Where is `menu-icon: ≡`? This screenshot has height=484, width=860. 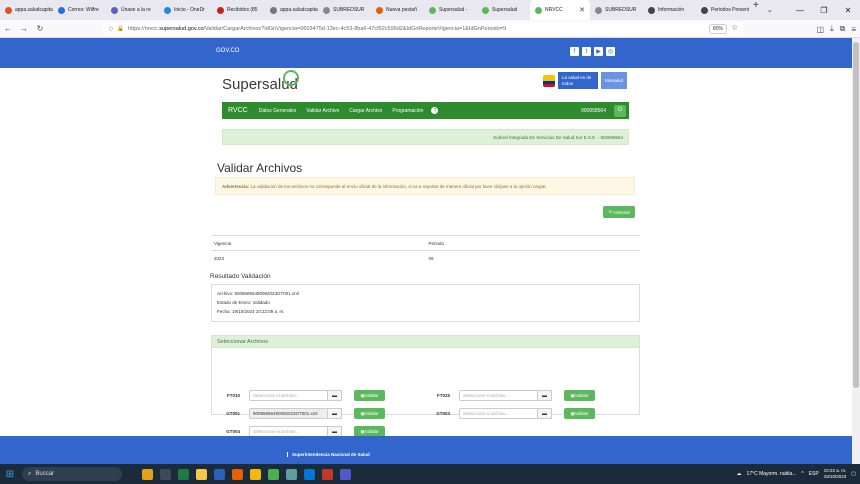 menu-icon: ≡ is located at coordinates (853, 29).